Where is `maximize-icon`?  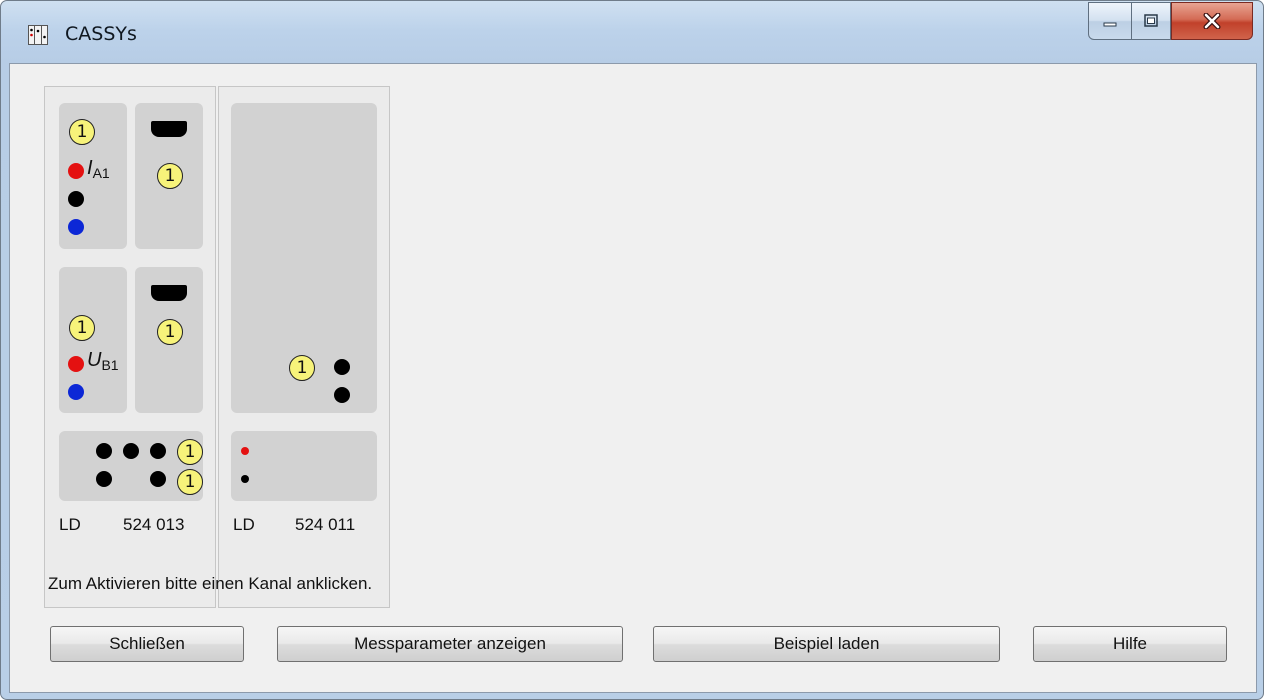
maximize-icon is located at coordinates (1151, 20).